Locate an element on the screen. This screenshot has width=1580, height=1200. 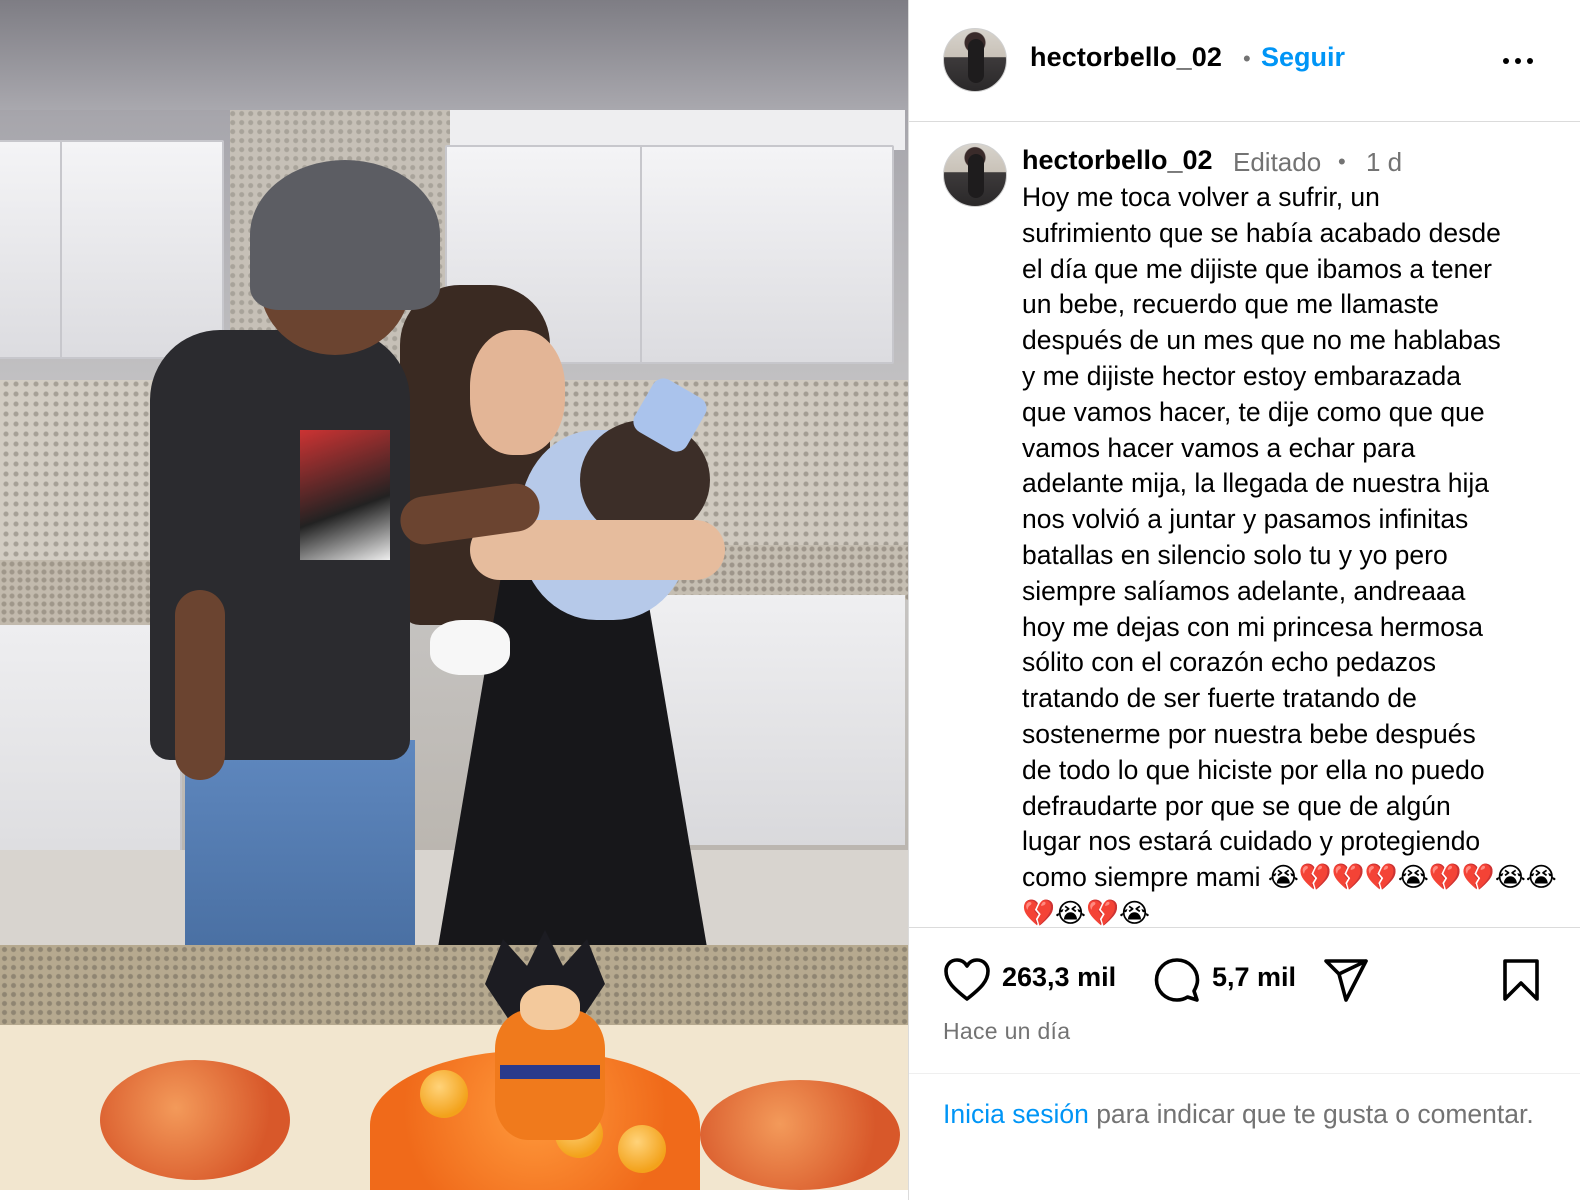
more-options-icon is located at coordinates (1521, 61).